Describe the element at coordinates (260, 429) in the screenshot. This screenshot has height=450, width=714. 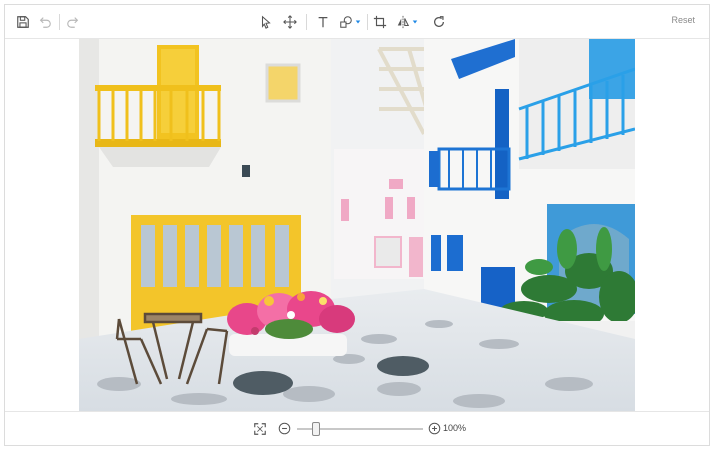
I see `fit-screen-icon` at that location.